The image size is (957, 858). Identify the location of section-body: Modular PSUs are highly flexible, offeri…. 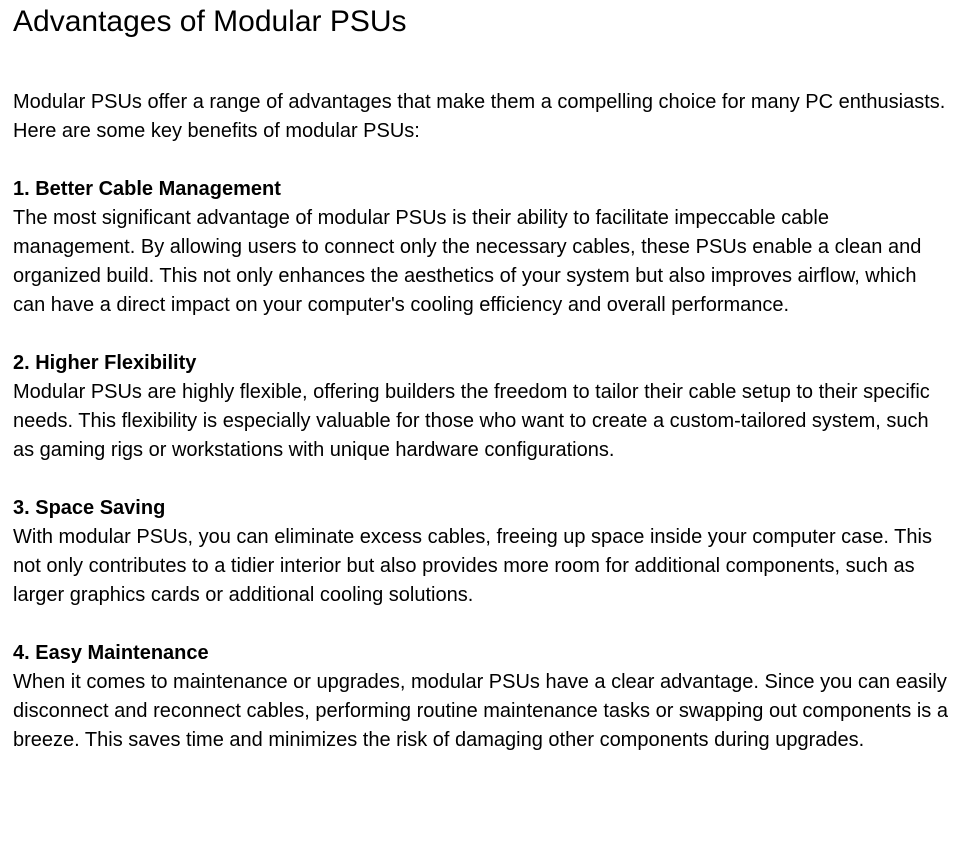
(471, 421).